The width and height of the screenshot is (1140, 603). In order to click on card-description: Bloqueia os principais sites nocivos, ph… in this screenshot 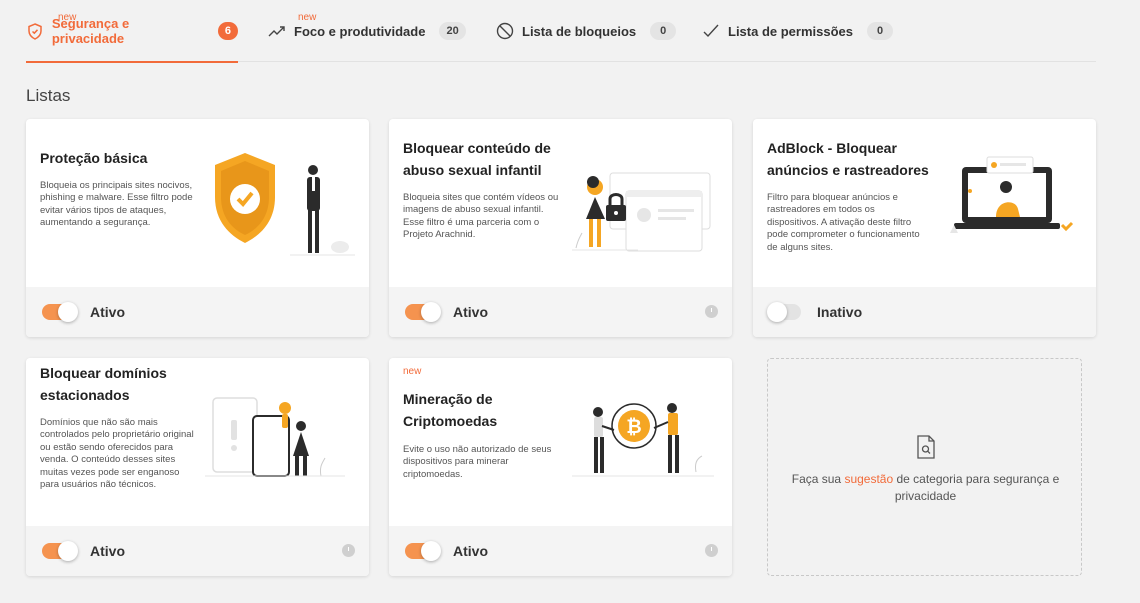, I will do `click(116, 204)`.